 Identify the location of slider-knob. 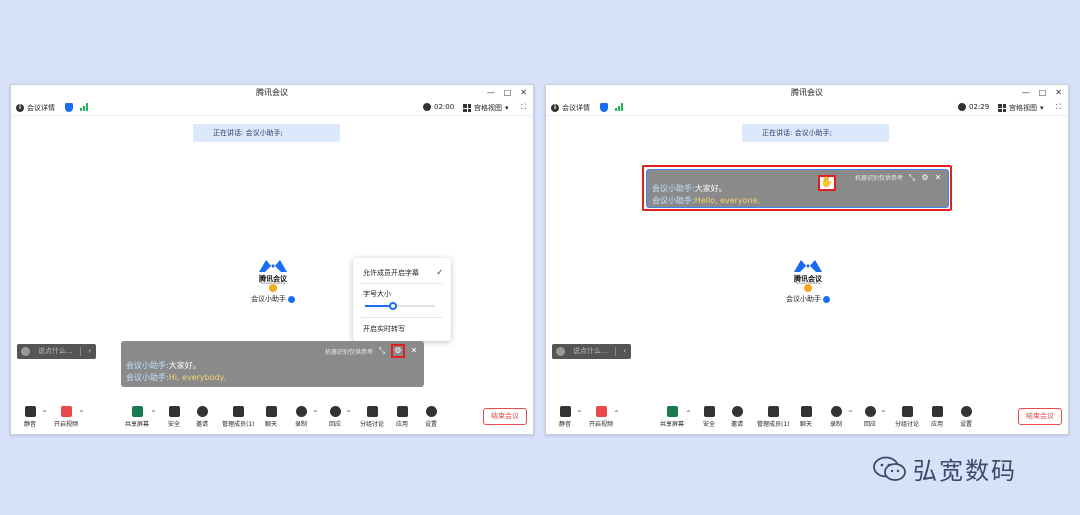
(393, 306).